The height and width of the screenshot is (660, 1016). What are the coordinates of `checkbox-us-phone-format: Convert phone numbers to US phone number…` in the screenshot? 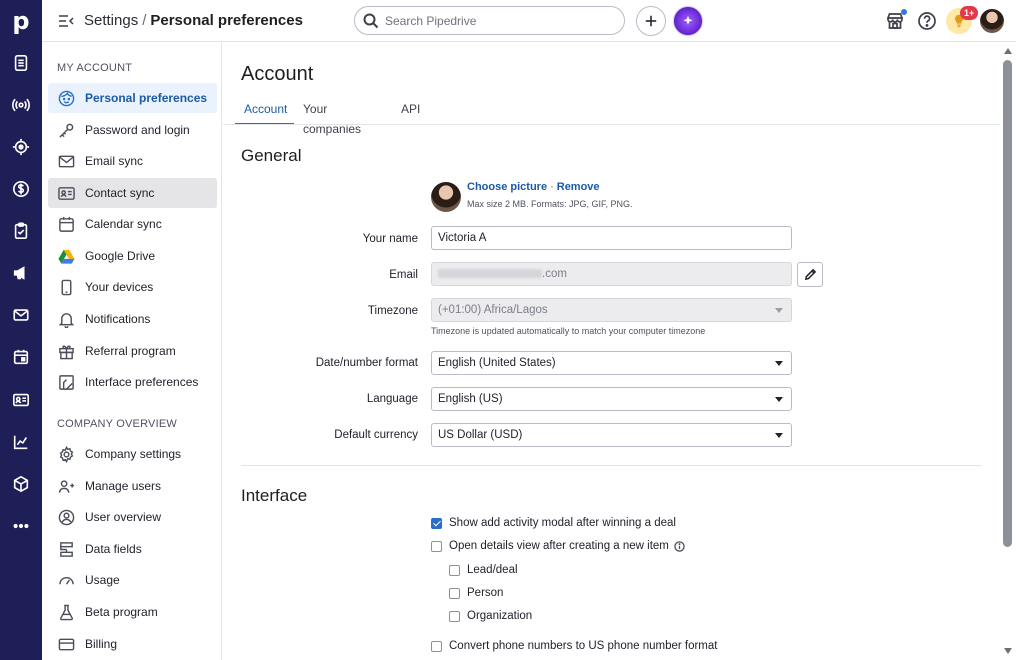 It's located at (574, 646).